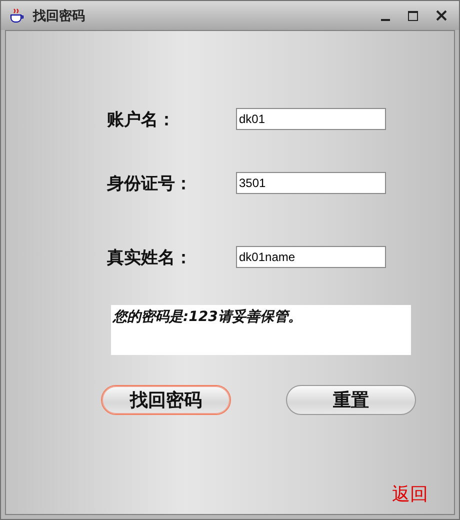 The image size is (460, 520). I want to click on field-label: 身份证号：, so click(150, 183).